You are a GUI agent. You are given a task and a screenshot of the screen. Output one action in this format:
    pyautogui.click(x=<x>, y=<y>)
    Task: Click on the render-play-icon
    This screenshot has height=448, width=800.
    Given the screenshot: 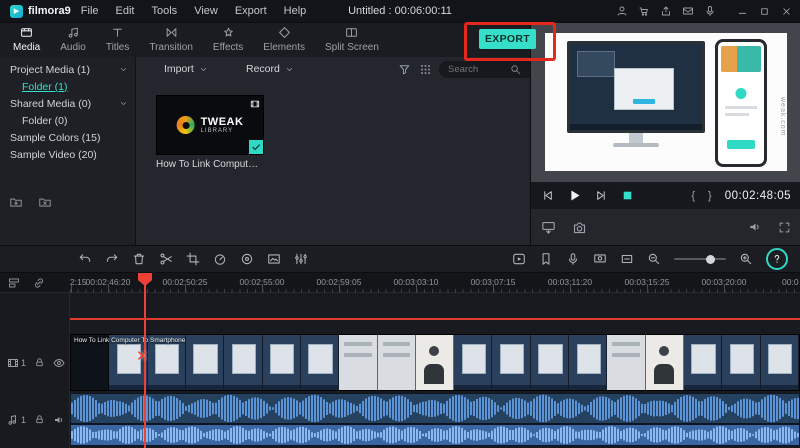 What is the action you would take?
    pyautogui.click(x=519, y=259)
    